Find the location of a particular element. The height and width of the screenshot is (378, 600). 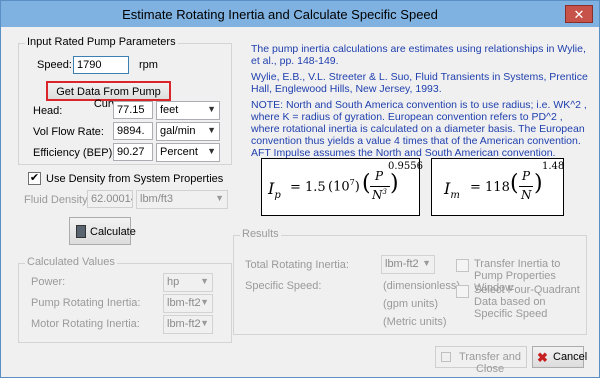

ip-sub: p is located at coordinates (277, 196).